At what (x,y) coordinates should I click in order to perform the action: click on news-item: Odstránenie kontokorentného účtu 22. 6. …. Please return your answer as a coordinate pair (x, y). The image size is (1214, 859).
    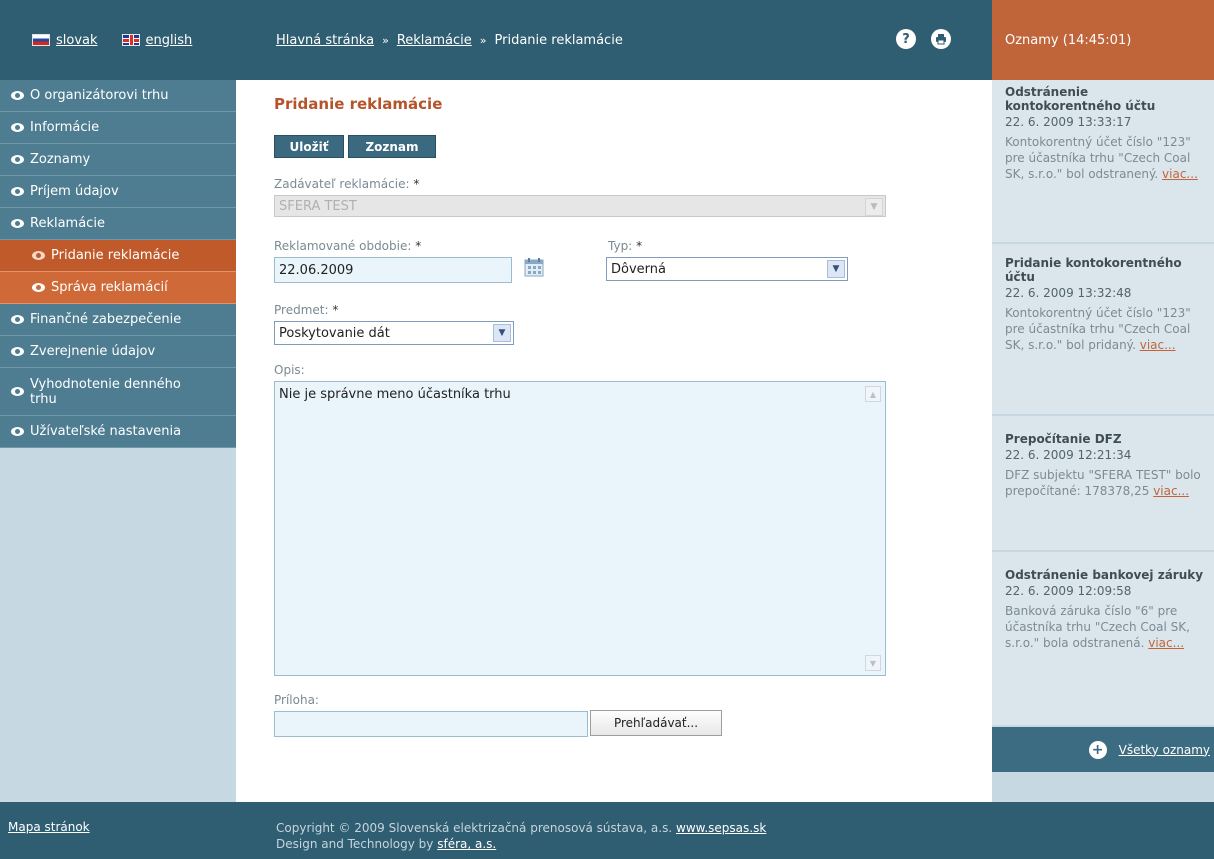
    Looking at the image, I should click on (1103, 162).